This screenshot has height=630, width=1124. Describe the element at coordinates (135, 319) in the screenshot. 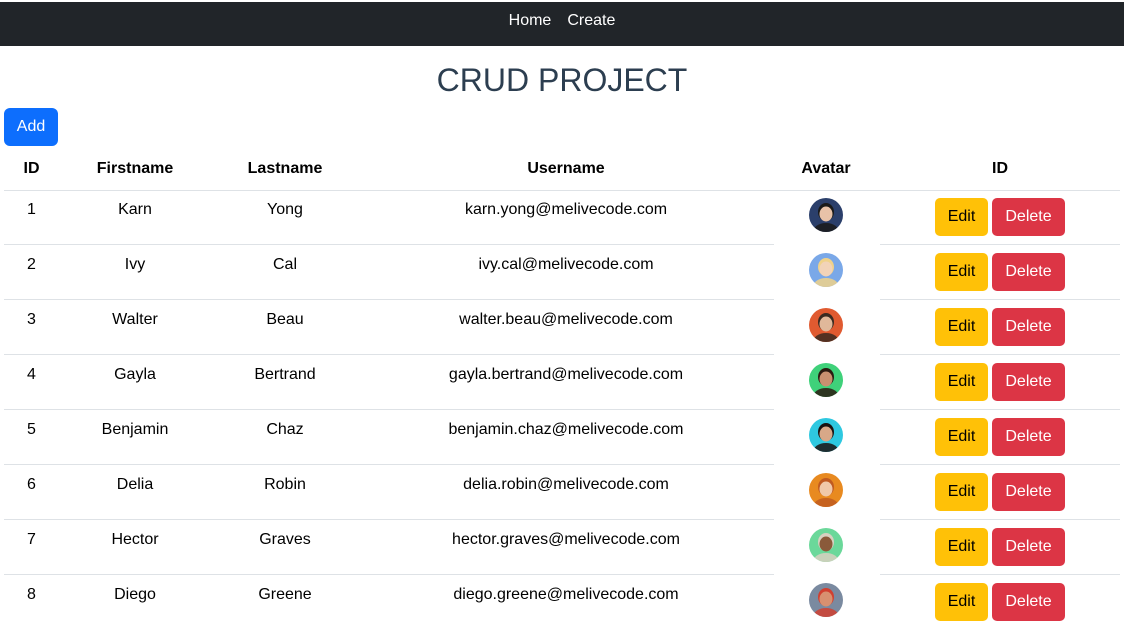

I see `cell-firstname: Walter` at that location.